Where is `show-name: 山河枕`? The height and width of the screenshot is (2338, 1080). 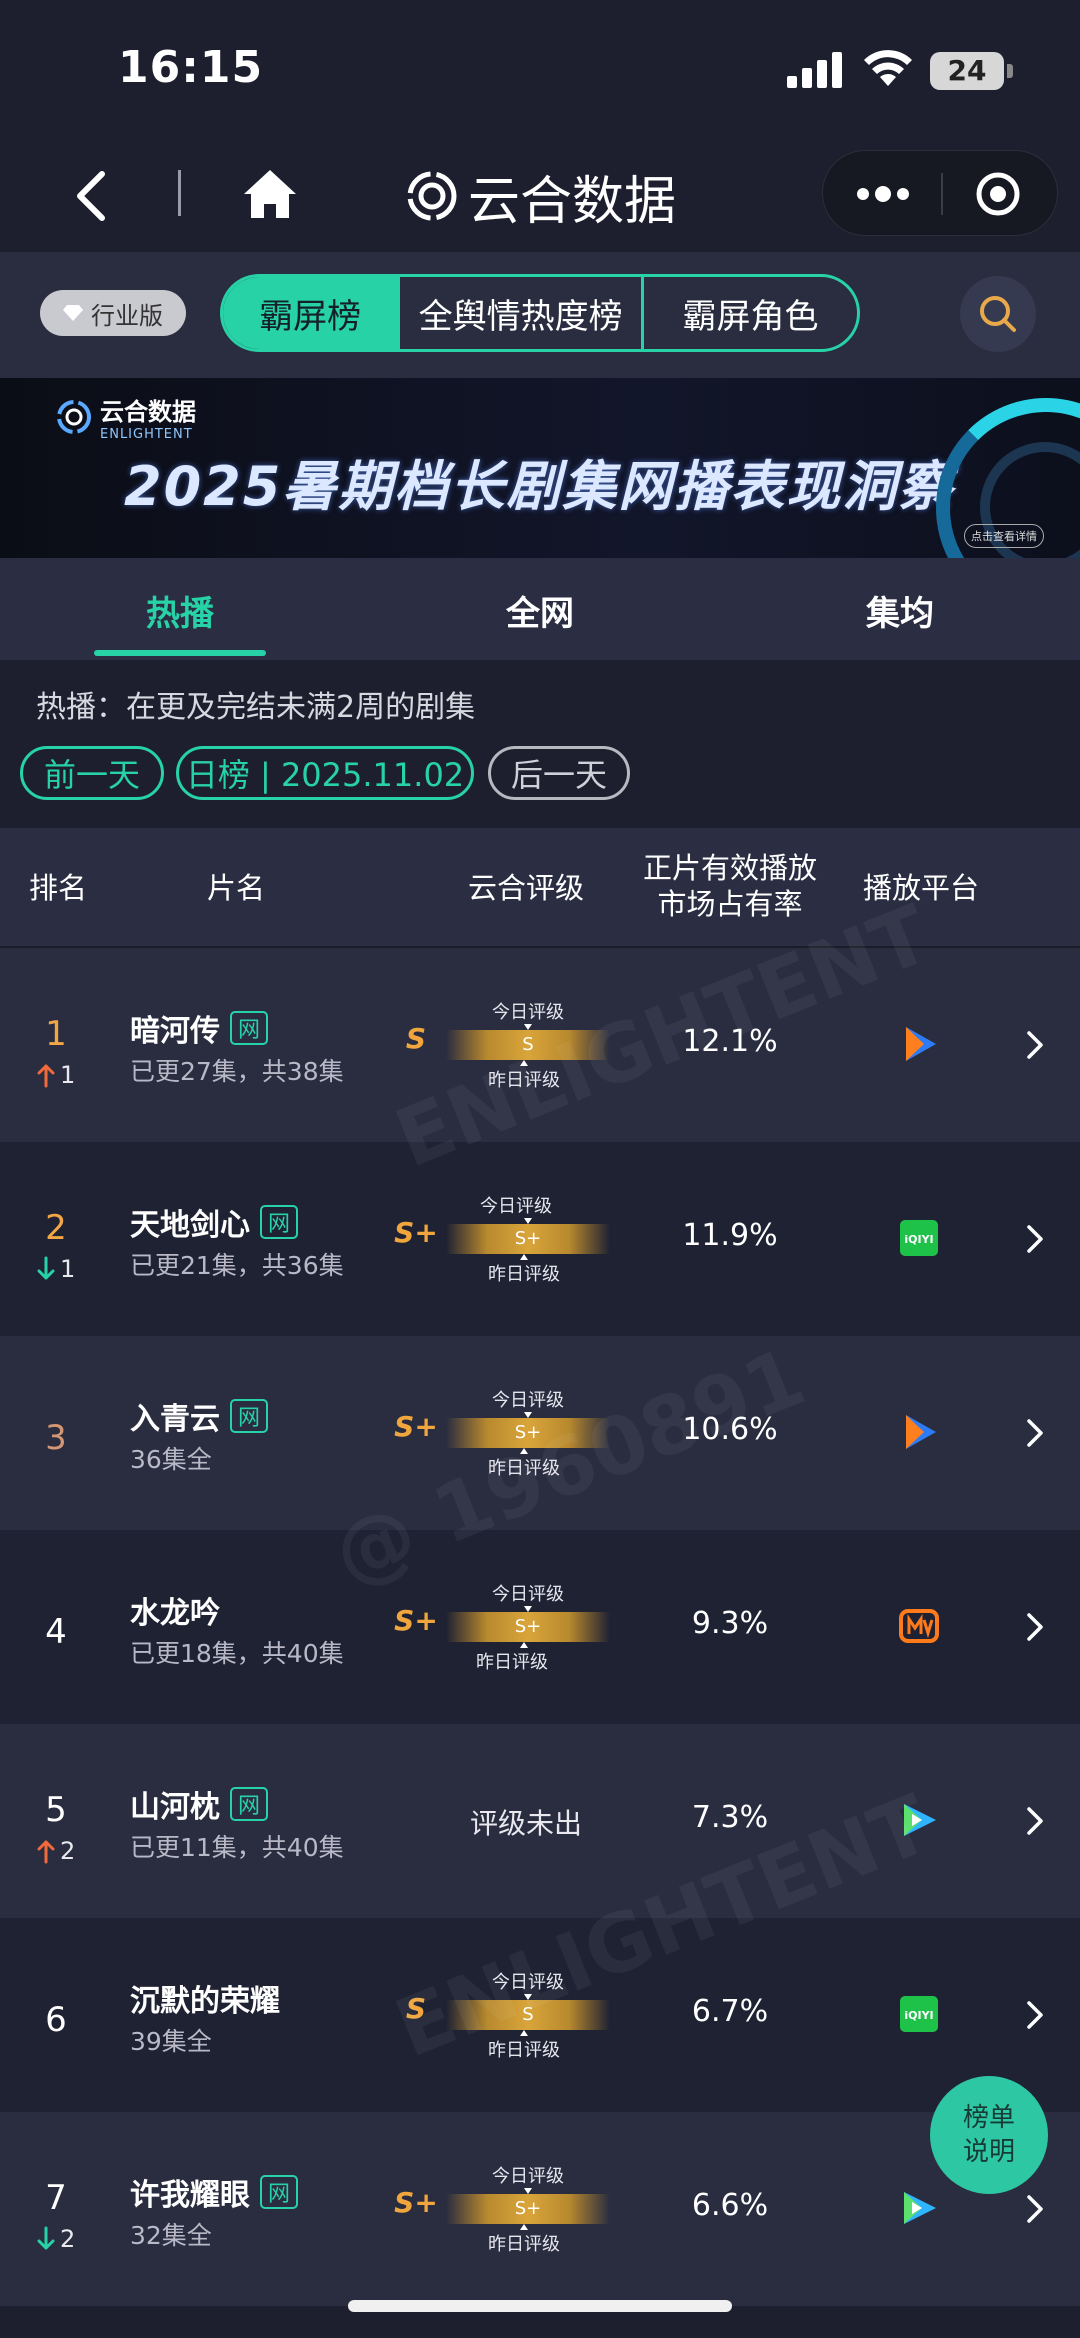 show-name: 山河枕 is located at coordinates (175, 1807).